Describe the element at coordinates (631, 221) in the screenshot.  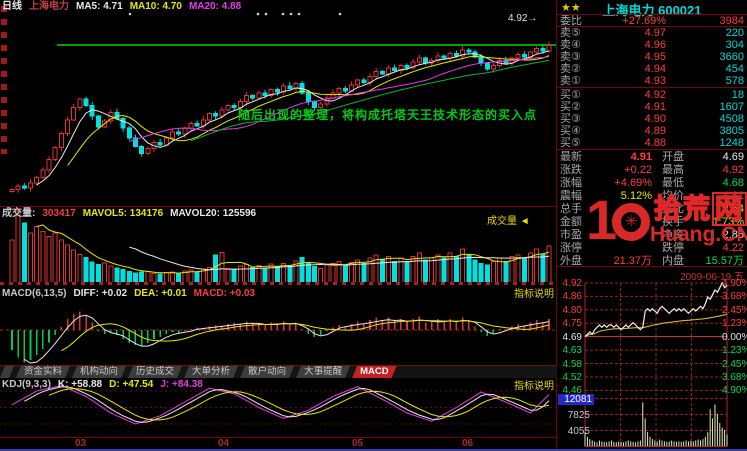
I see `watermark-gear-icon: ✳` at that location.